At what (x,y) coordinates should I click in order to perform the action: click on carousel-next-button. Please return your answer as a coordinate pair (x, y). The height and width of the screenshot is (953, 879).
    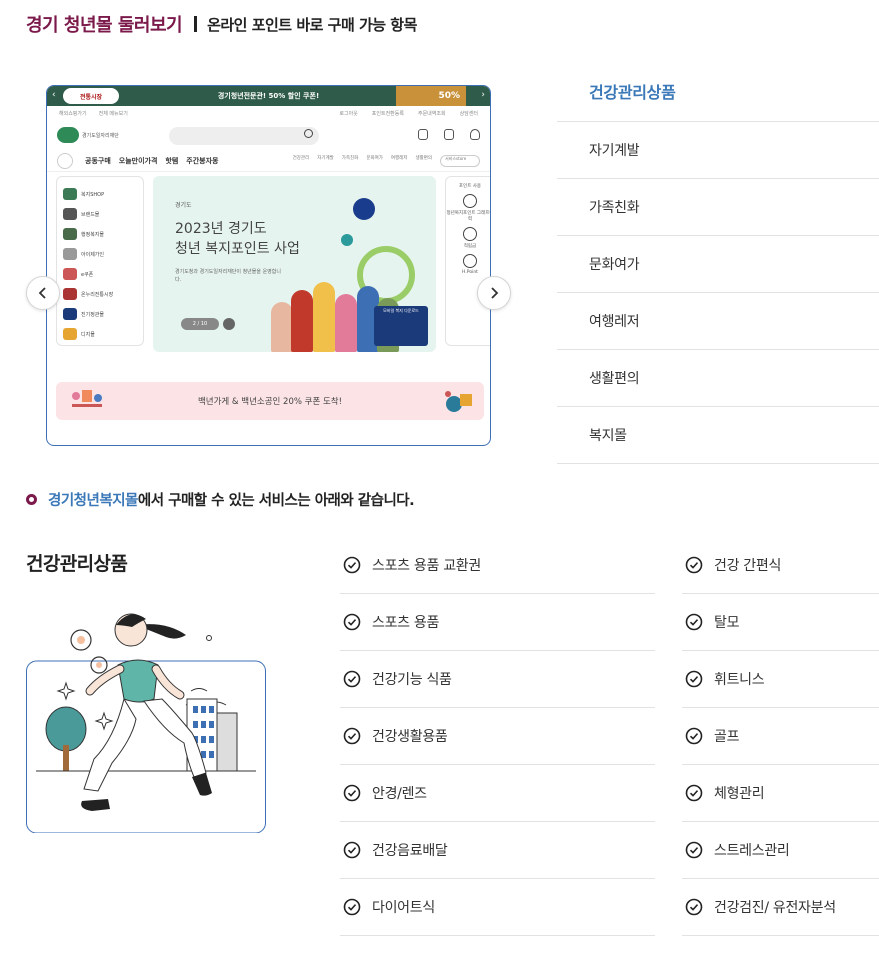
    Looking at the image, I should click on (494, 293).